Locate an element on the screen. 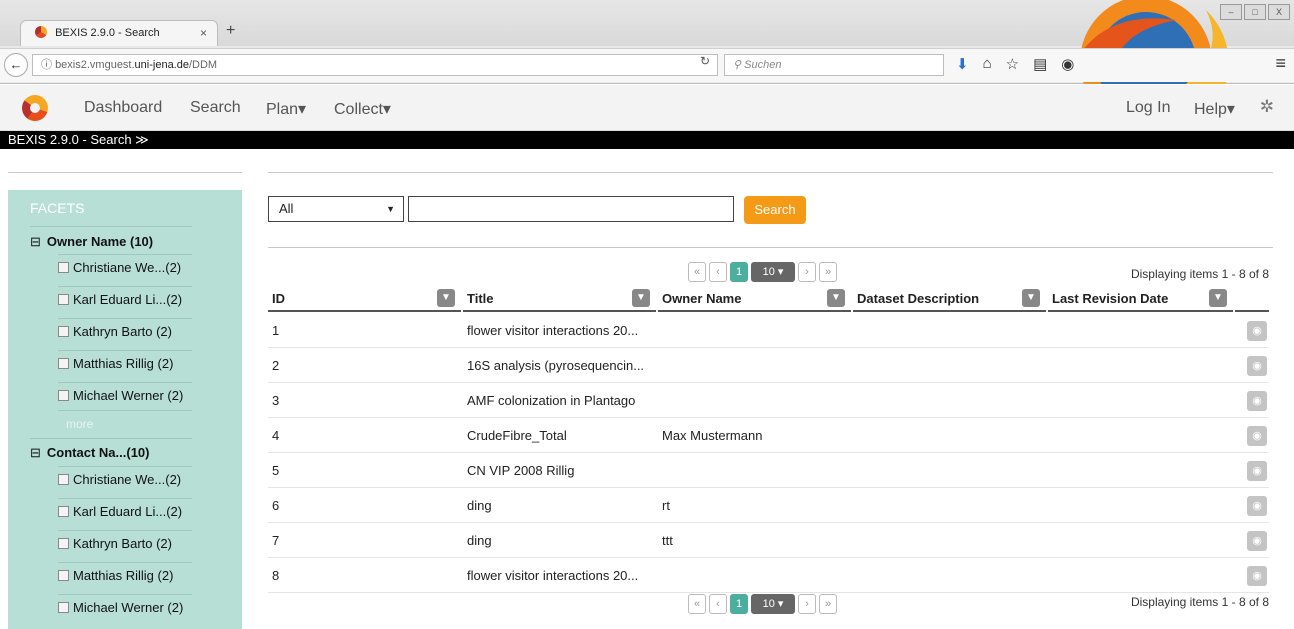 This screenshot has width=1294, height=629. table-row: 5 CN VIP 2008 Rillig ◉ is located at coordinates (768, 471).